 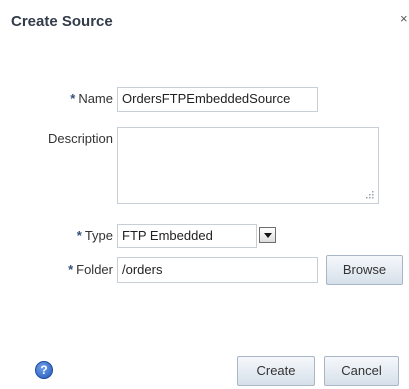 I want to click on name-label: * Name, so click(x=91, y=98).